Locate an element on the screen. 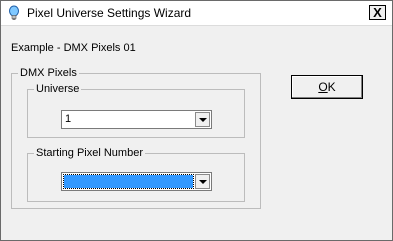 This screenshot has height=241, width=393. starting-pixel-select is located at coordinates (136, 181).